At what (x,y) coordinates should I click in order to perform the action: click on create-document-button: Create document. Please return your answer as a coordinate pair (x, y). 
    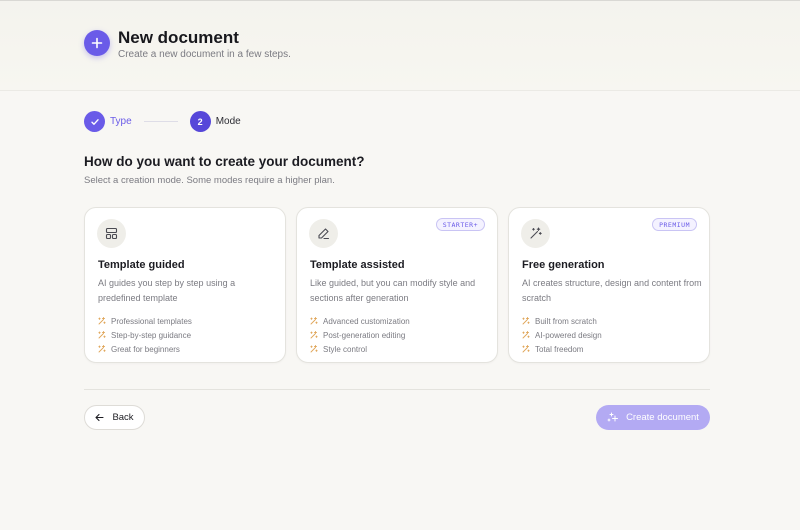
    Looking at the image, I should click on (653, 417).